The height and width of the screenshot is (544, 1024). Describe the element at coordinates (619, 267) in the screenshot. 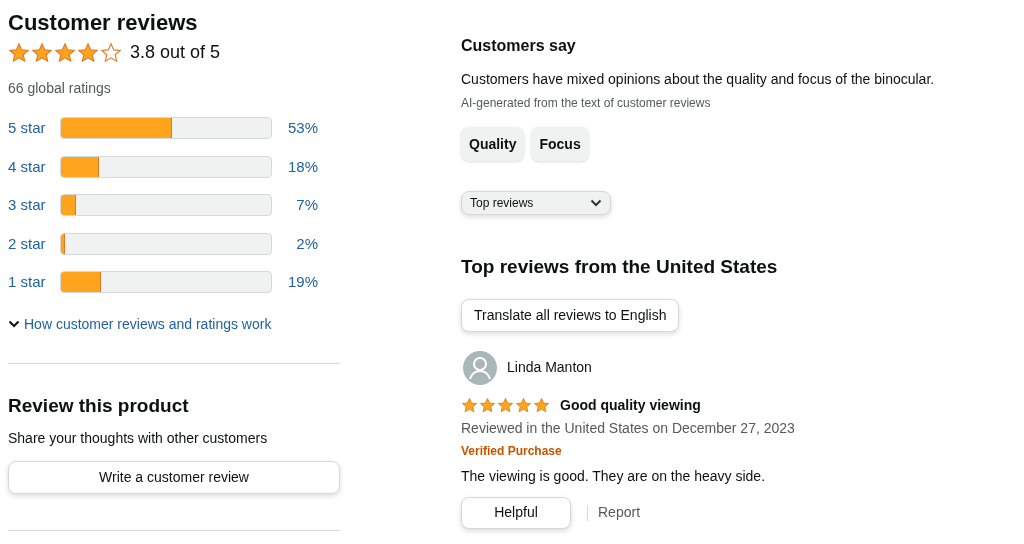

I see `section-title: Top reviews from the United States` at that location.